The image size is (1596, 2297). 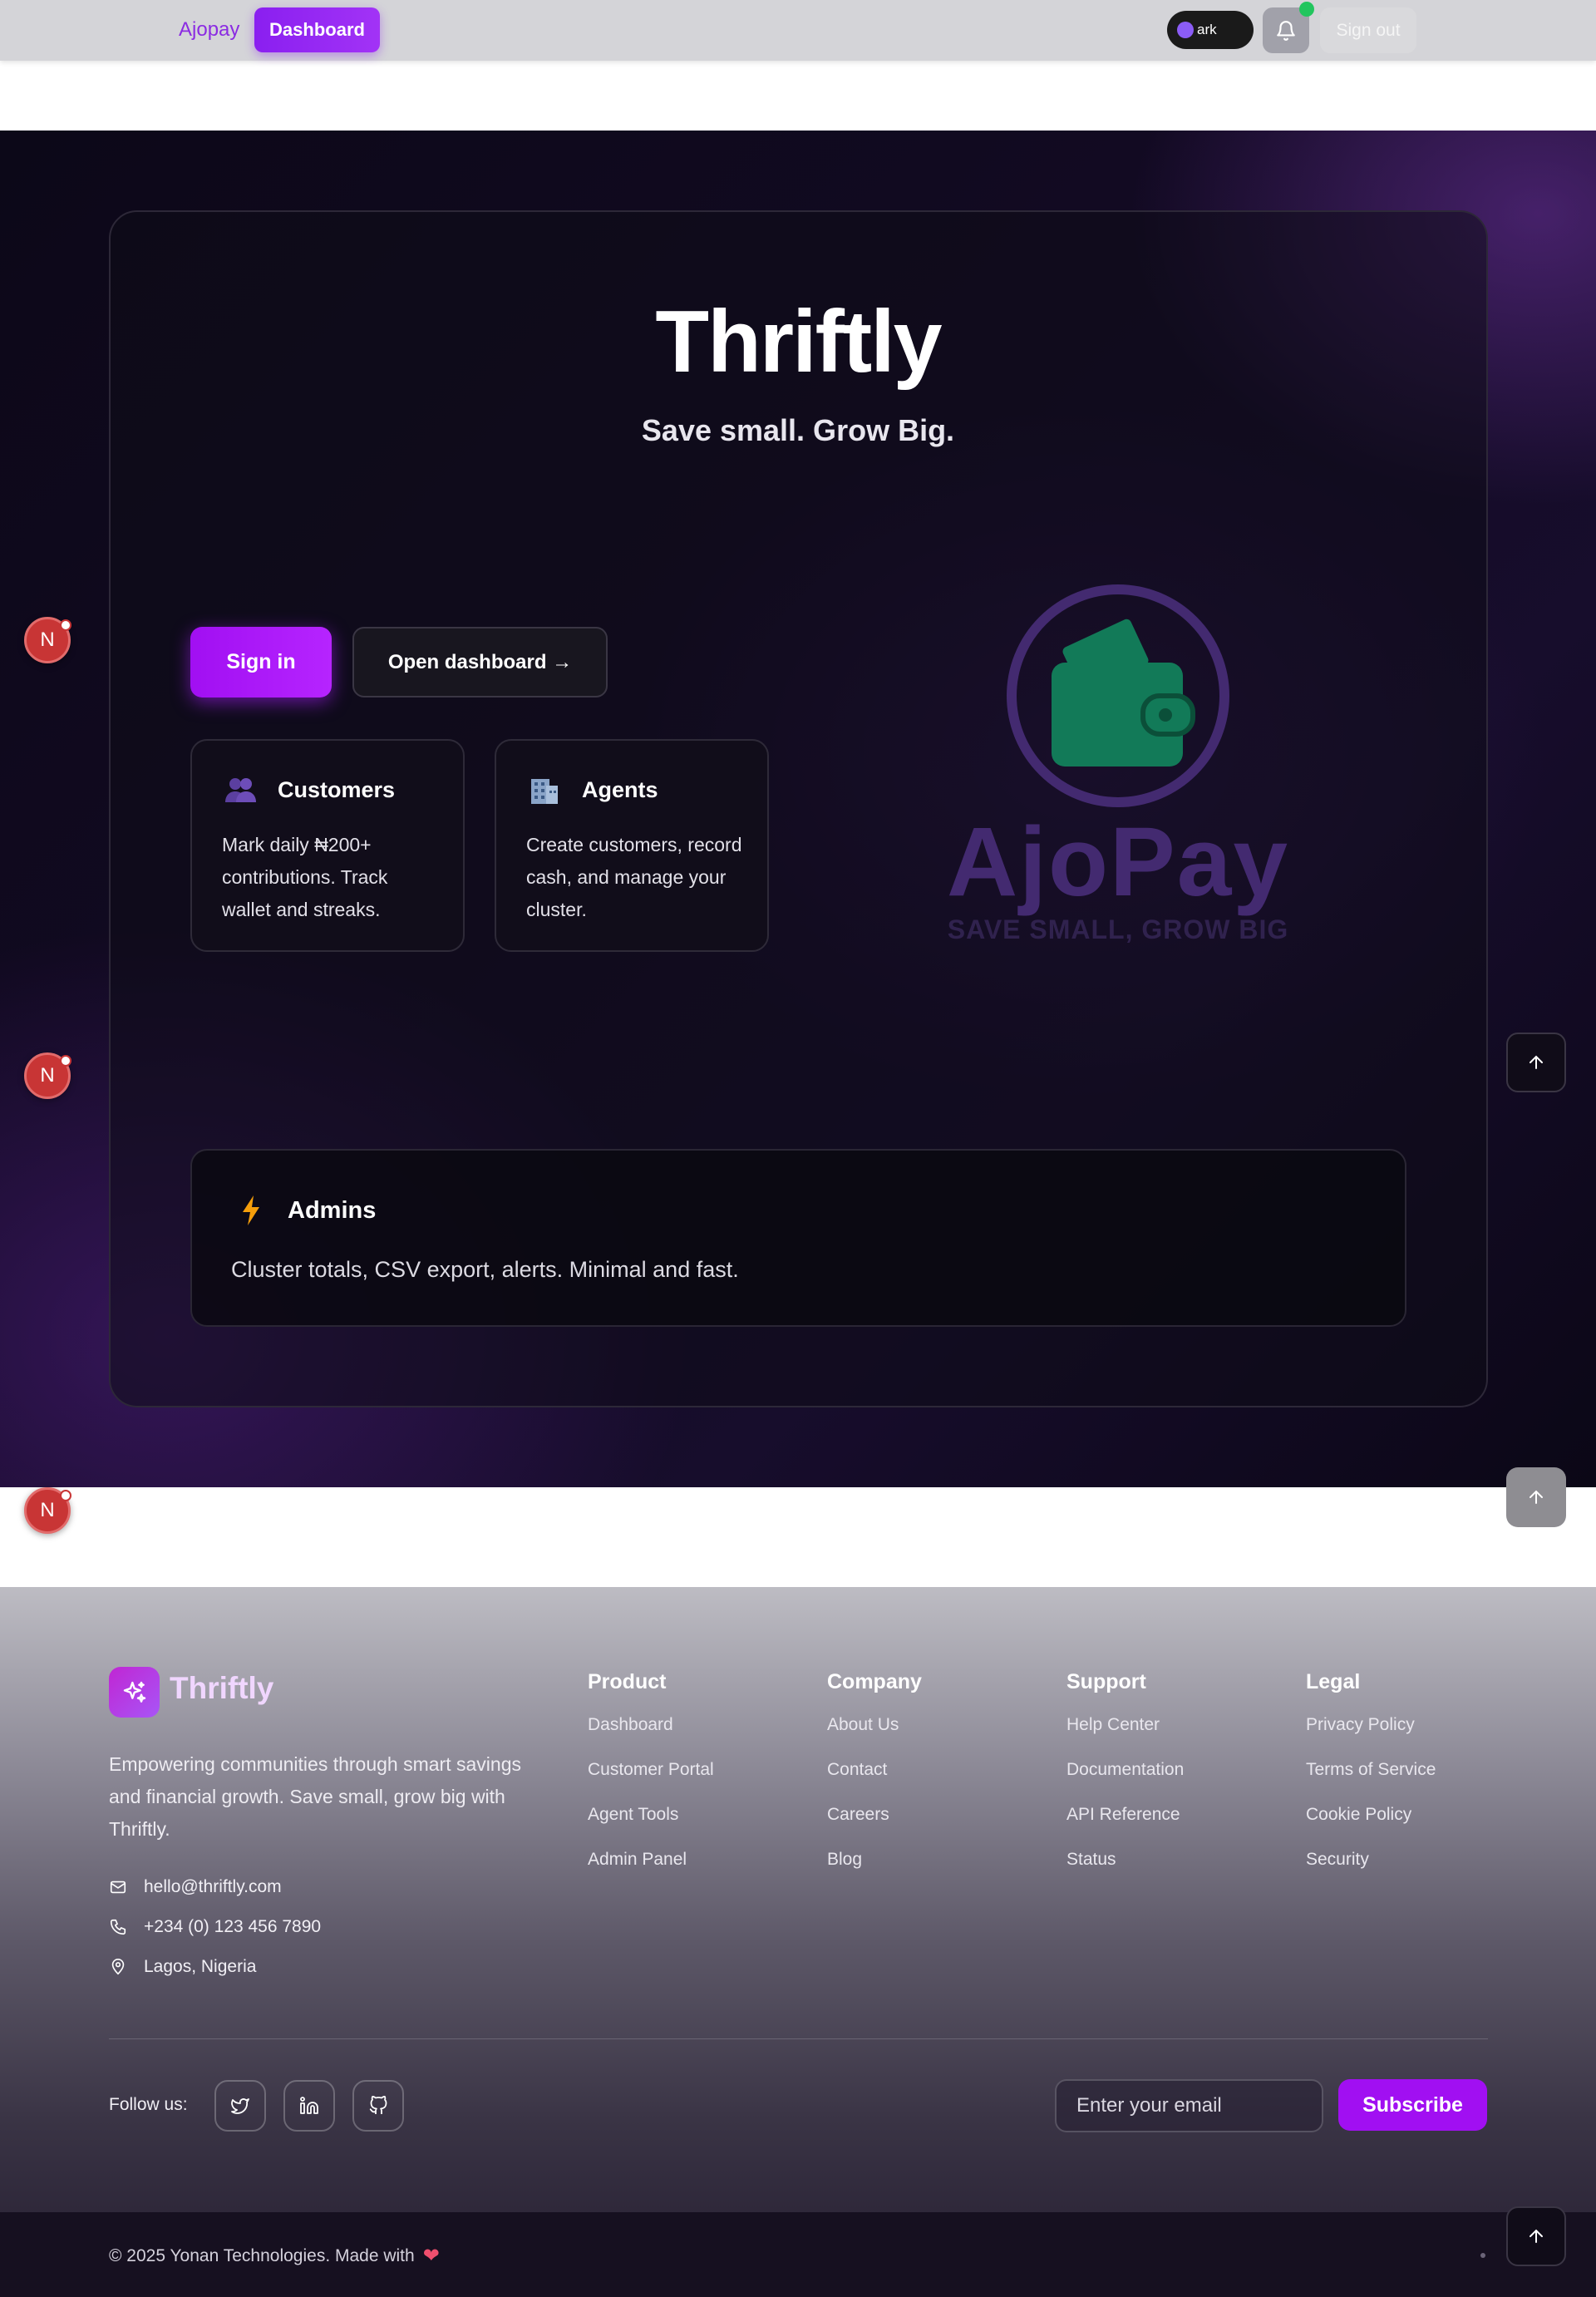 I want to click on footer-link: About Us, so click(x=875, y=1735).